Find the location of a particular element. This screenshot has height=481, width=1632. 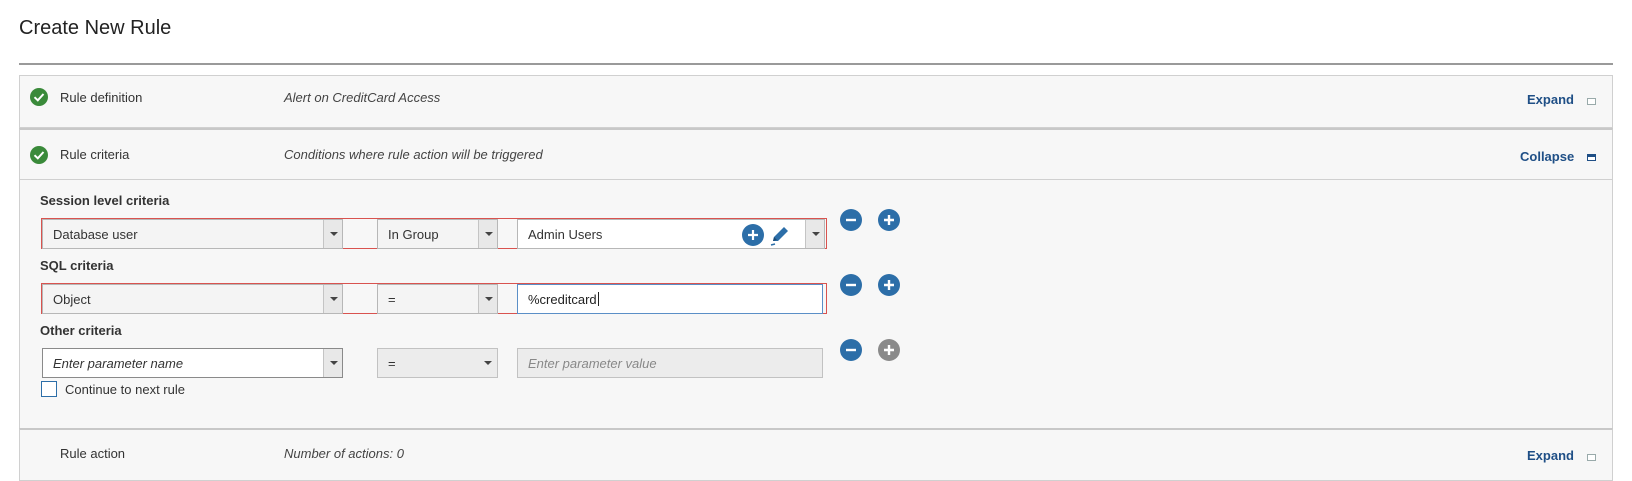

session-value-dropdown: Admin Users is located at coordinates (671, 234).